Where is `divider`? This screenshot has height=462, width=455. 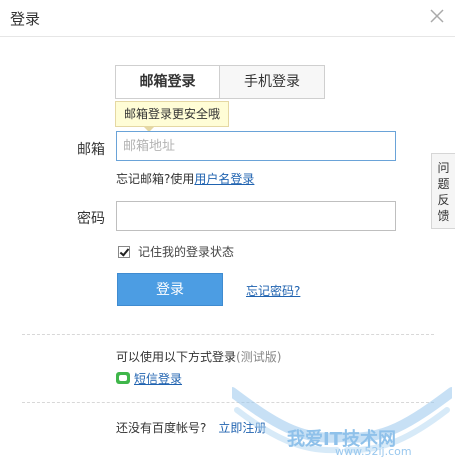 divider is located at coordinates (228, 334).